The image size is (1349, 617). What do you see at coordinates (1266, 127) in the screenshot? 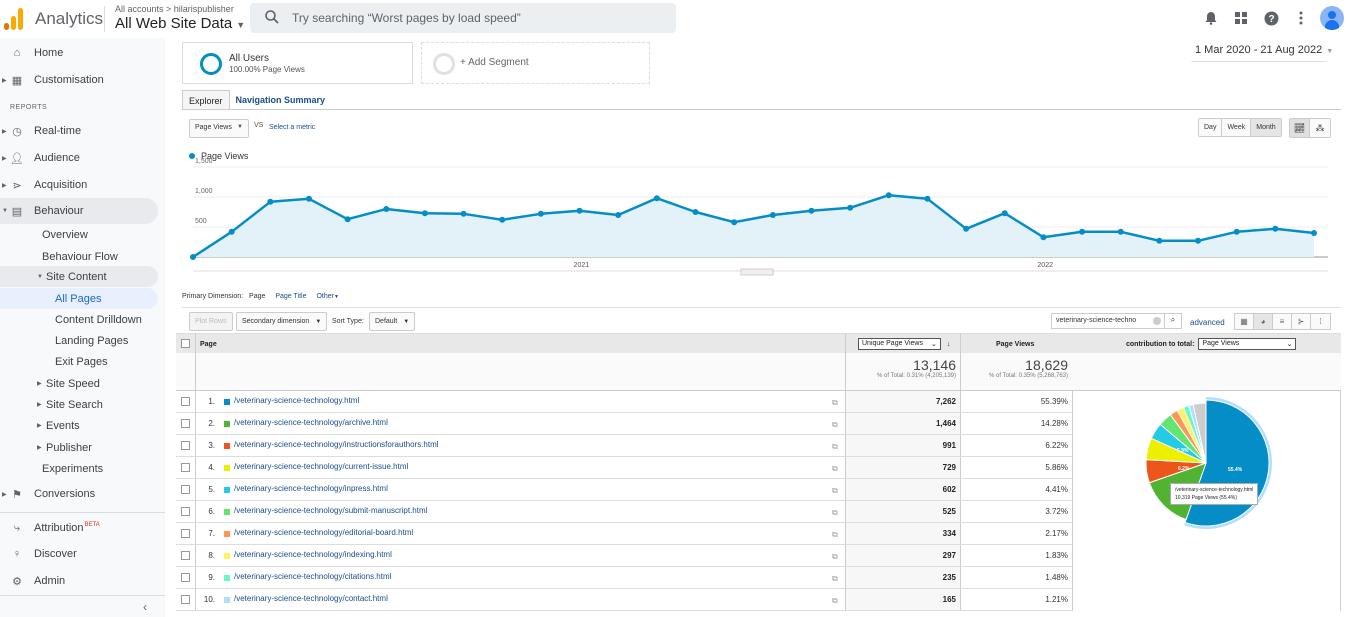
I see `month-button: Month` at bounding box center [1266, 127].